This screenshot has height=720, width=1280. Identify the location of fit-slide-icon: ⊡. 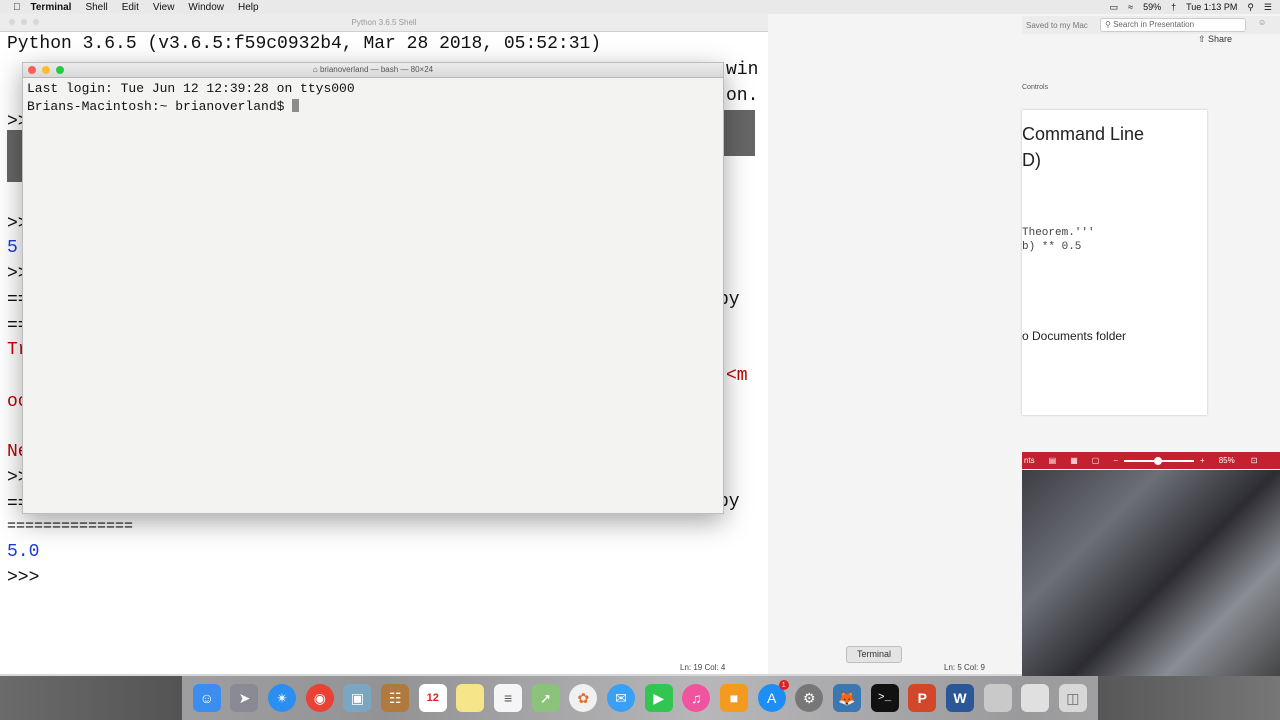
(1254, 460).